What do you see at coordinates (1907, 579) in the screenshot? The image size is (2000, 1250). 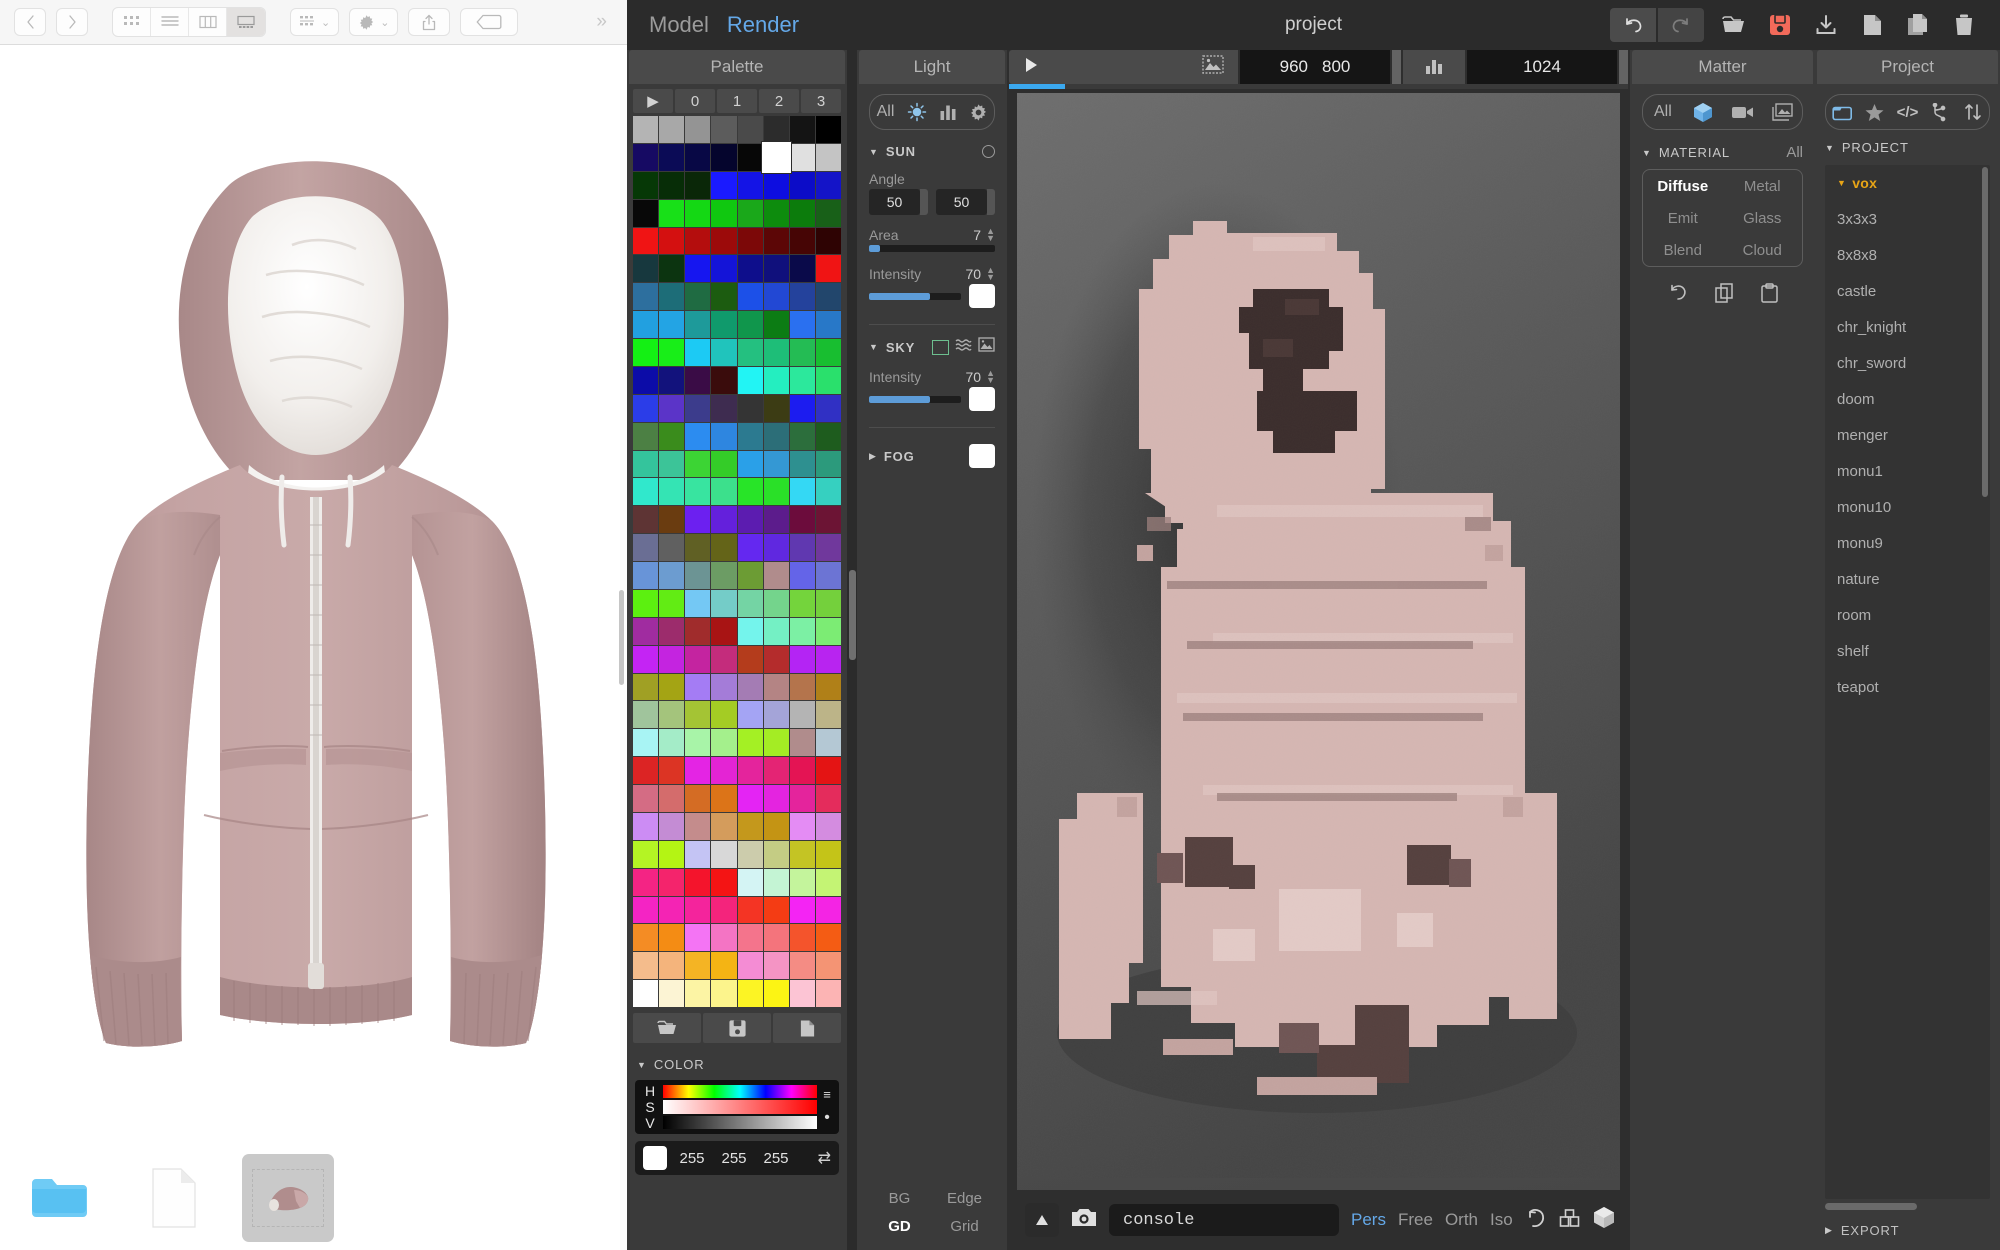 I see `project-file-item: nature` at bounding box center [1907, 579].